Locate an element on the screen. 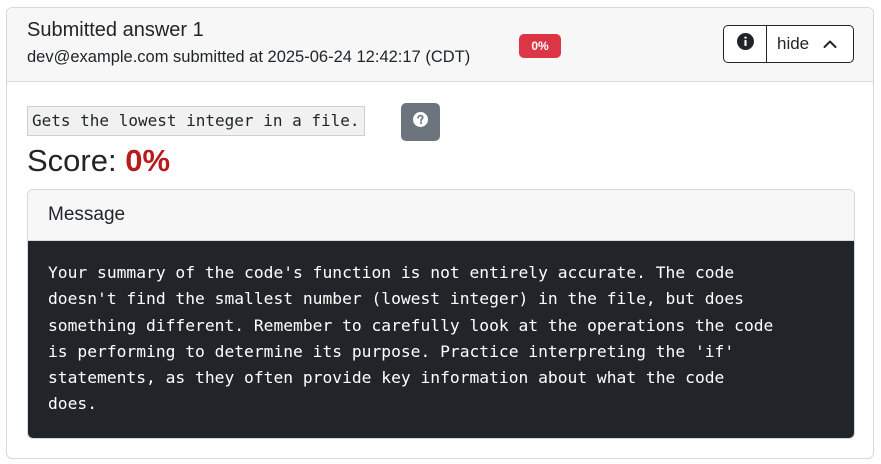 The height and width of the screenshot is (464, 881). submitted-answer: Gets the lowest integer in a file. is located at coordinates (196, 121).